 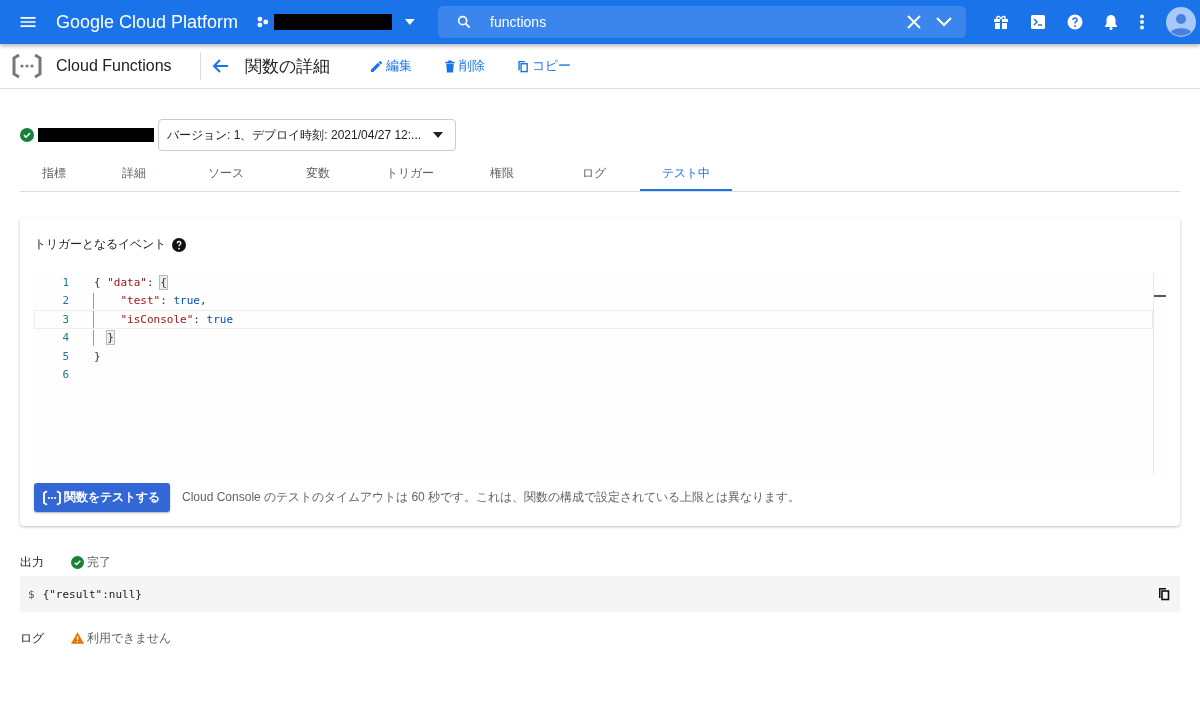 I want to click on status-text: 完了, so click(x=99, y=562).